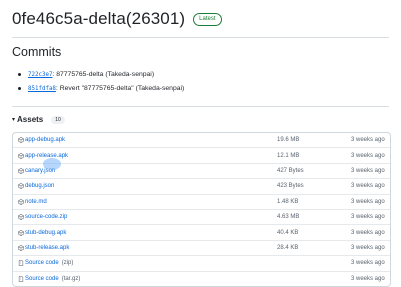 Image resolution: width=401 pixels, height=287 pixels. I want to click on asset-row: source-code.zip 4.63 MB 3 weeks ago, so click(201, 216).